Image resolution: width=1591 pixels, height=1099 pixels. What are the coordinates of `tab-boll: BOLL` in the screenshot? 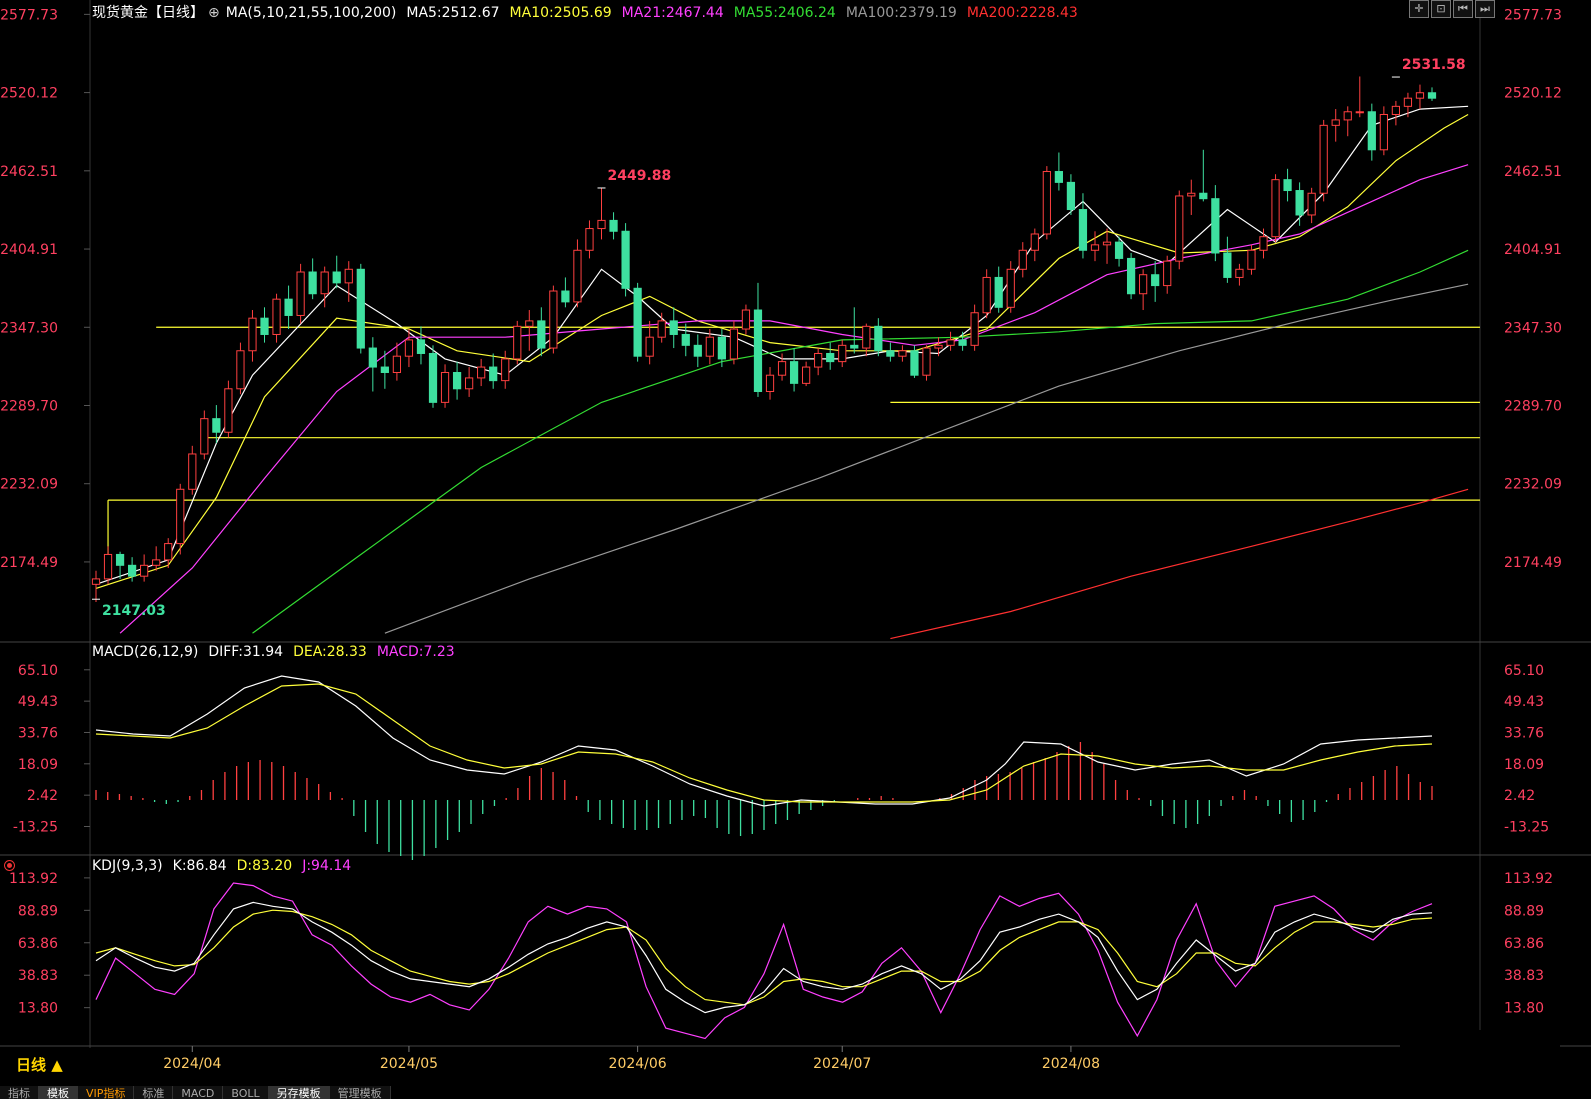 It's located at (246, 1092).